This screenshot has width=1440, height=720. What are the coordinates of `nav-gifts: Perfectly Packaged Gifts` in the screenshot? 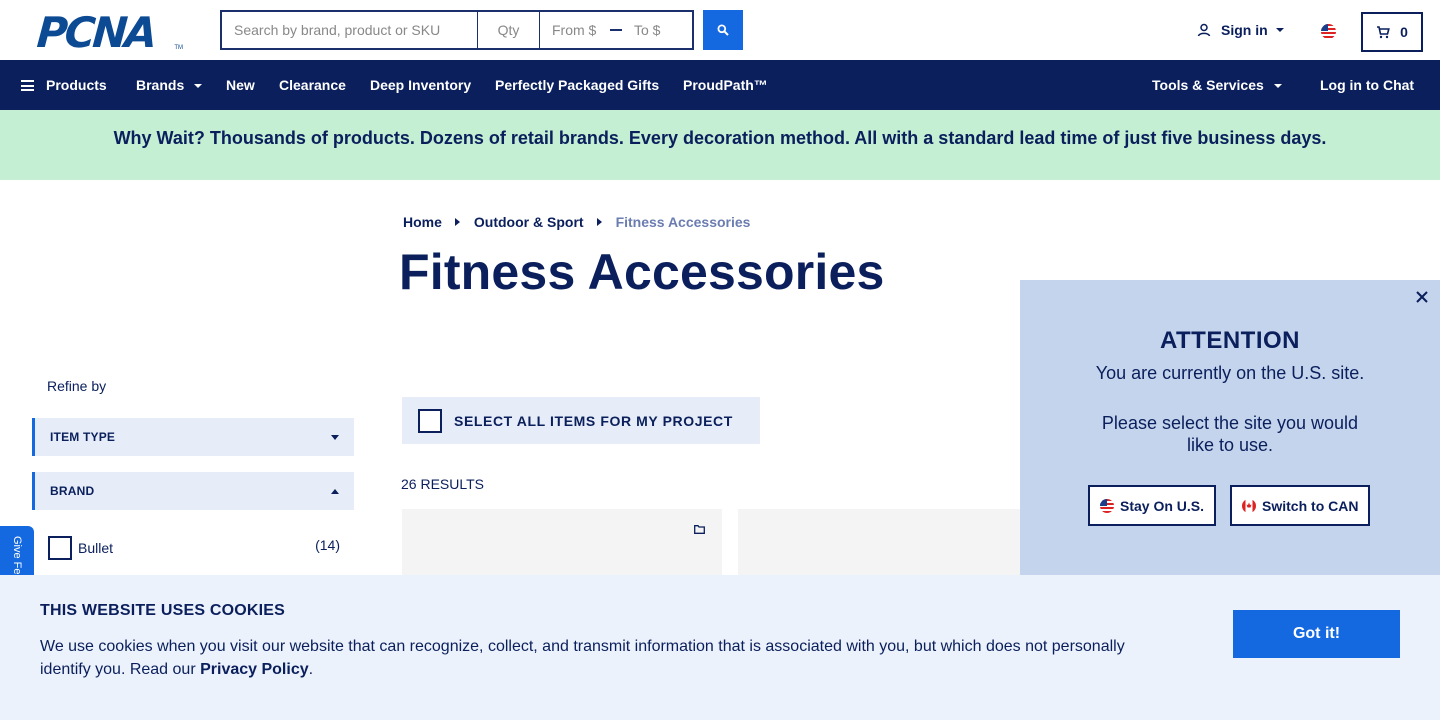 It's located at (577, 85).